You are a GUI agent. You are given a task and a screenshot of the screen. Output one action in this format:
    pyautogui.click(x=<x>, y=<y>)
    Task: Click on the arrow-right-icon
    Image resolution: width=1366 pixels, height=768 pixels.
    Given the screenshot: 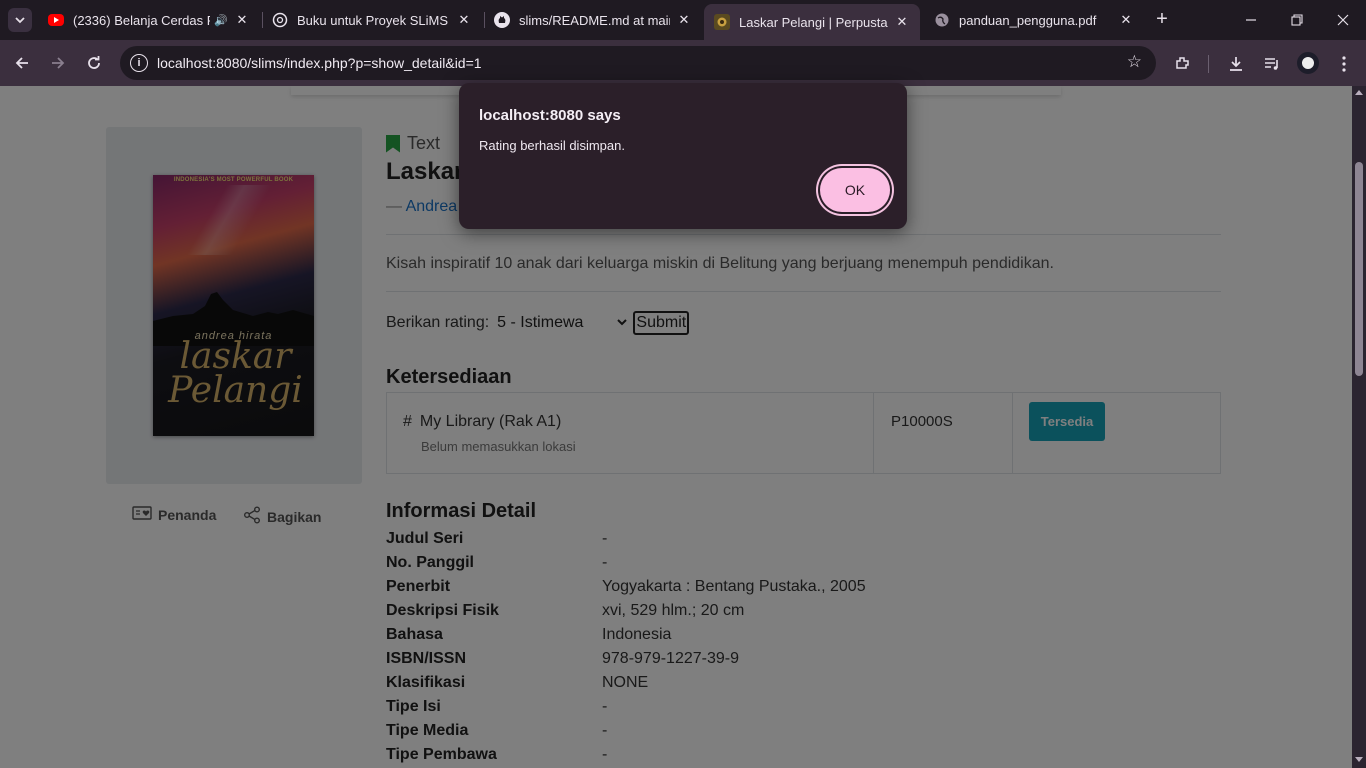 What is the action you would take?
    pyautogui.click(x=58, y=63)
    